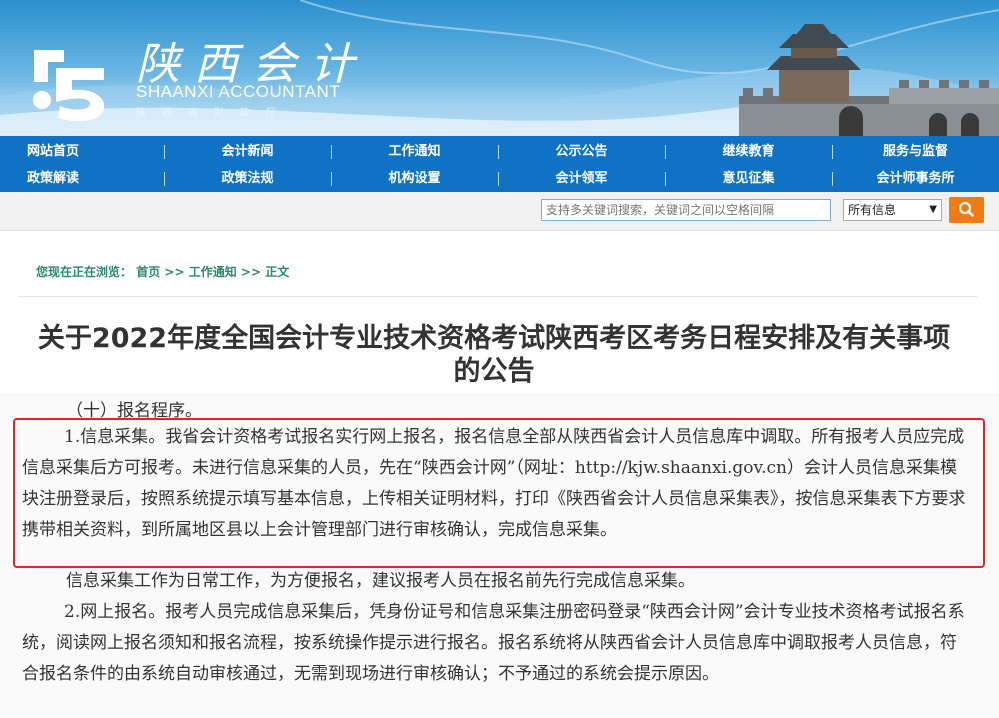 This screenshot has width=999, height=718. What do you see at coordinates (748, 151) in the screenshot?
I see `nav-item-continuing-education: 继续教育` at bounding box center [748, 151].